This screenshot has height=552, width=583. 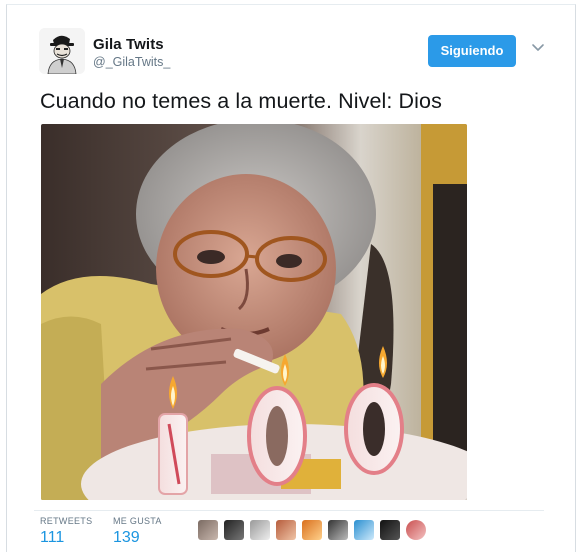 I want to click on author-handle: @_GilaTwits_, so click(x=131, y=62).